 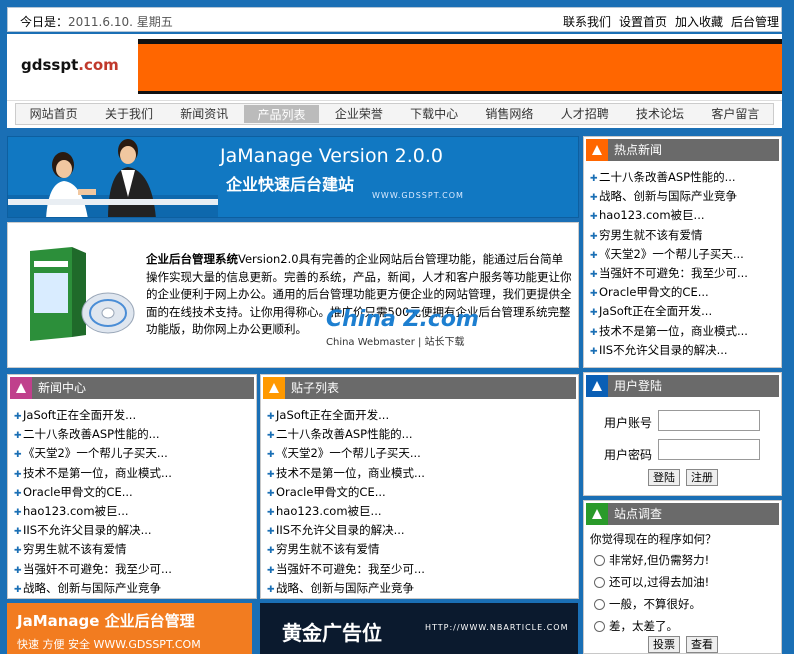 I want to click on hot-news-header: 热点新闻, so click(x=682, y=150).